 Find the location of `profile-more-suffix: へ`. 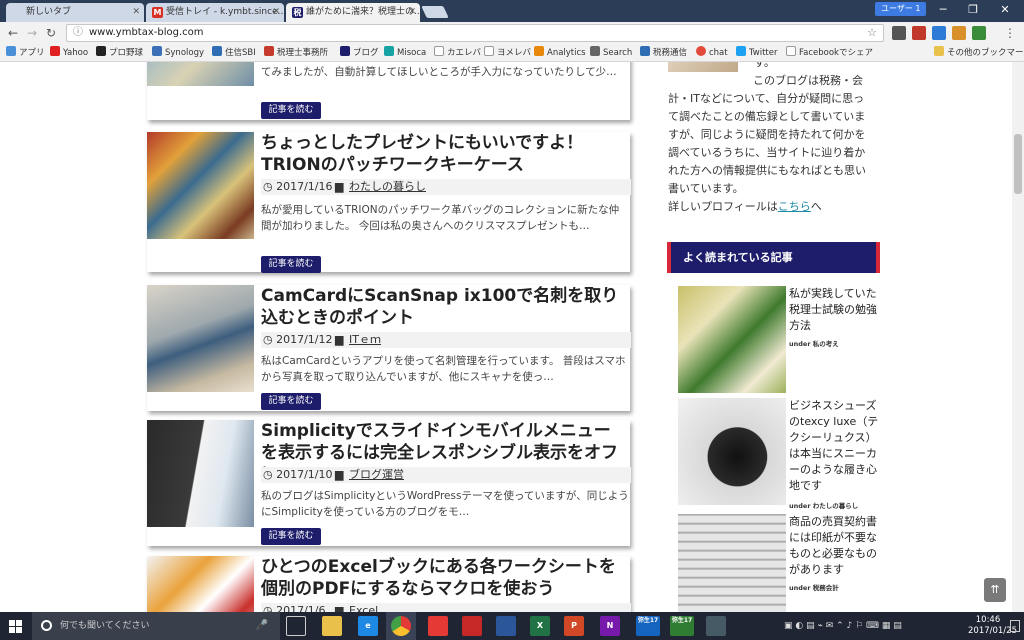

profile-more-suffix: へ is located at coordinates (816, 206).